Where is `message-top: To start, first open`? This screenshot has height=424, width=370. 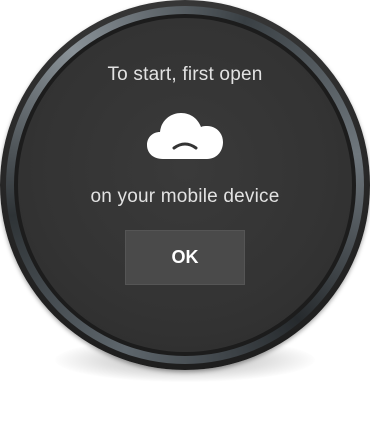 message-top: To start, first open is located at coordinates (185, 74).